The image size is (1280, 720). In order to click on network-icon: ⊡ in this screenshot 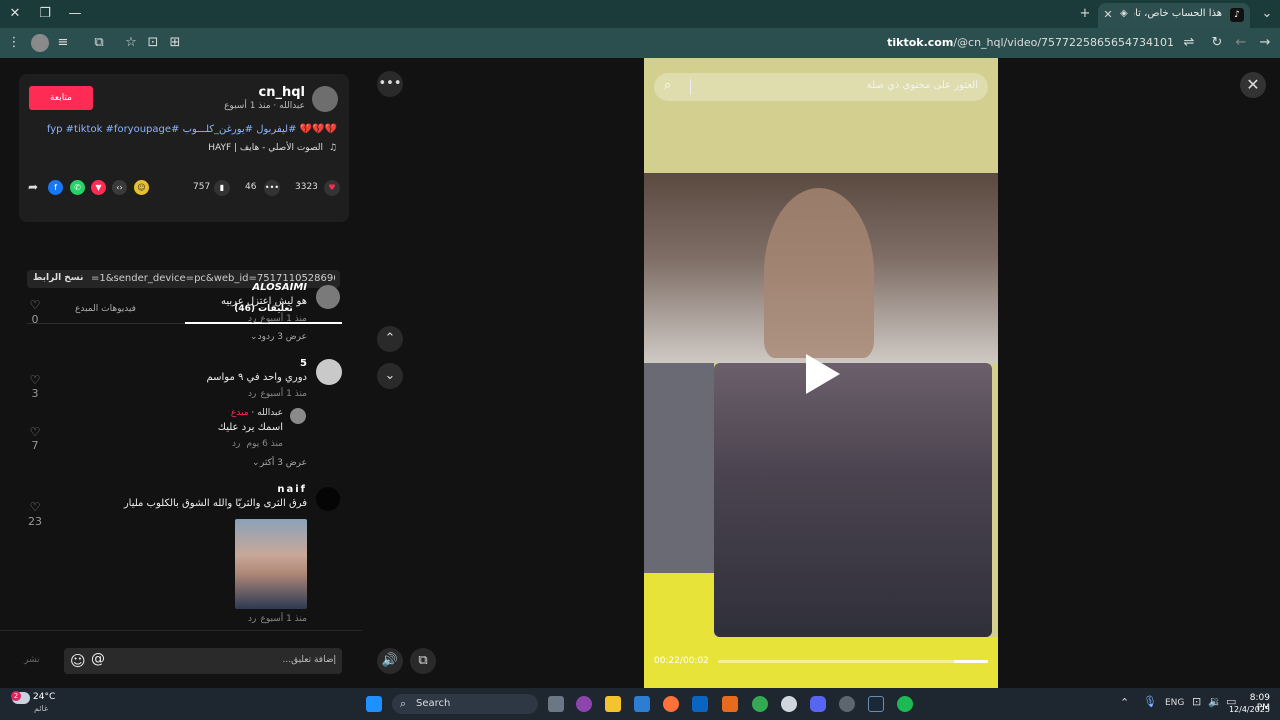, I will do `click(1196, 701)`.